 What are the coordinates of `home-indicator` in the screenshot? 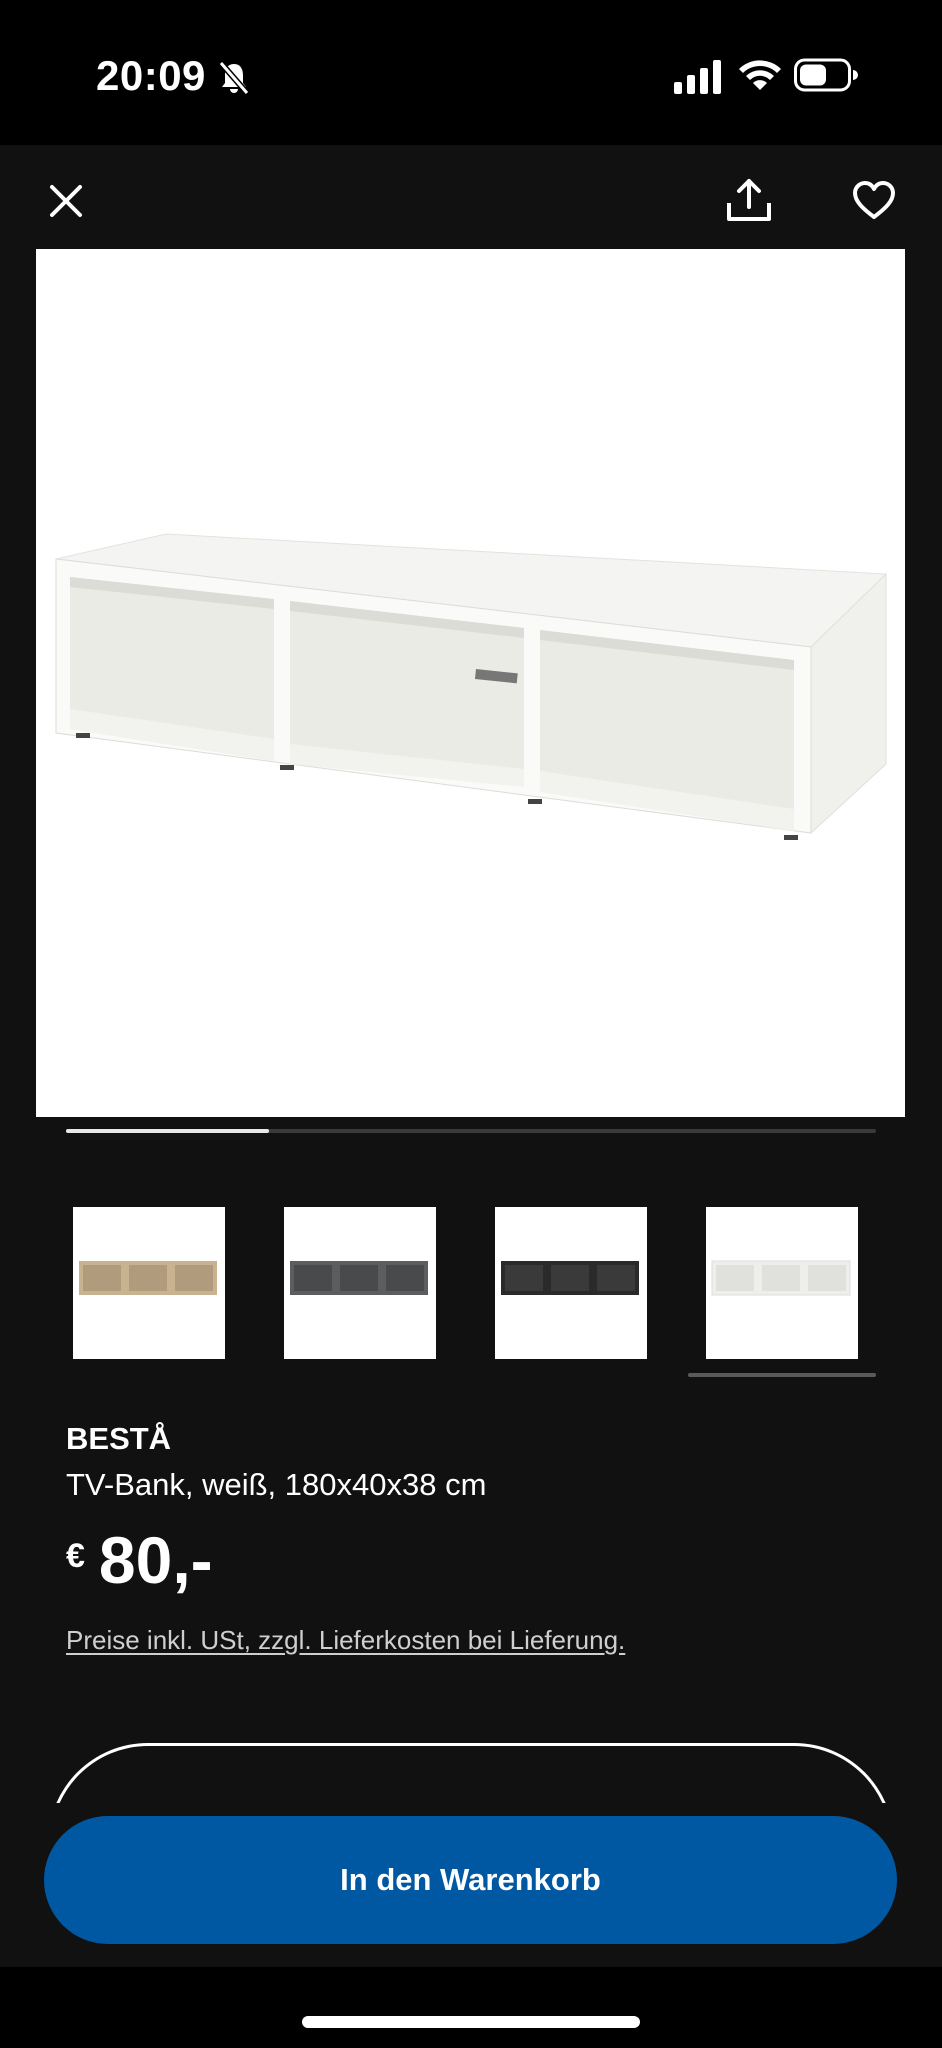 It's located at (471, 2022).